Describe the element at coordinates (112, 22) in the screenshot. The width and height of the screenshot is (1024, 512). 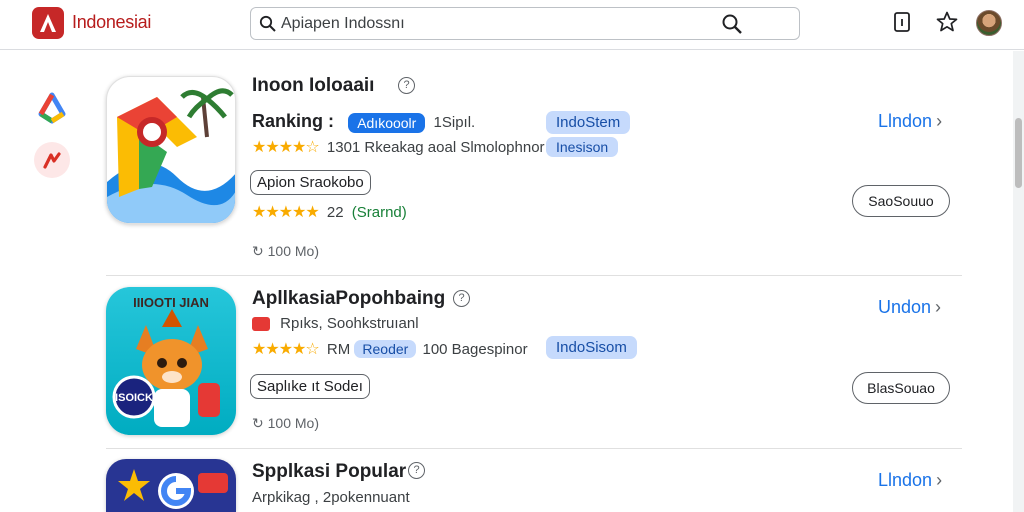
I see `brand-name: Indonesiai` at that location.